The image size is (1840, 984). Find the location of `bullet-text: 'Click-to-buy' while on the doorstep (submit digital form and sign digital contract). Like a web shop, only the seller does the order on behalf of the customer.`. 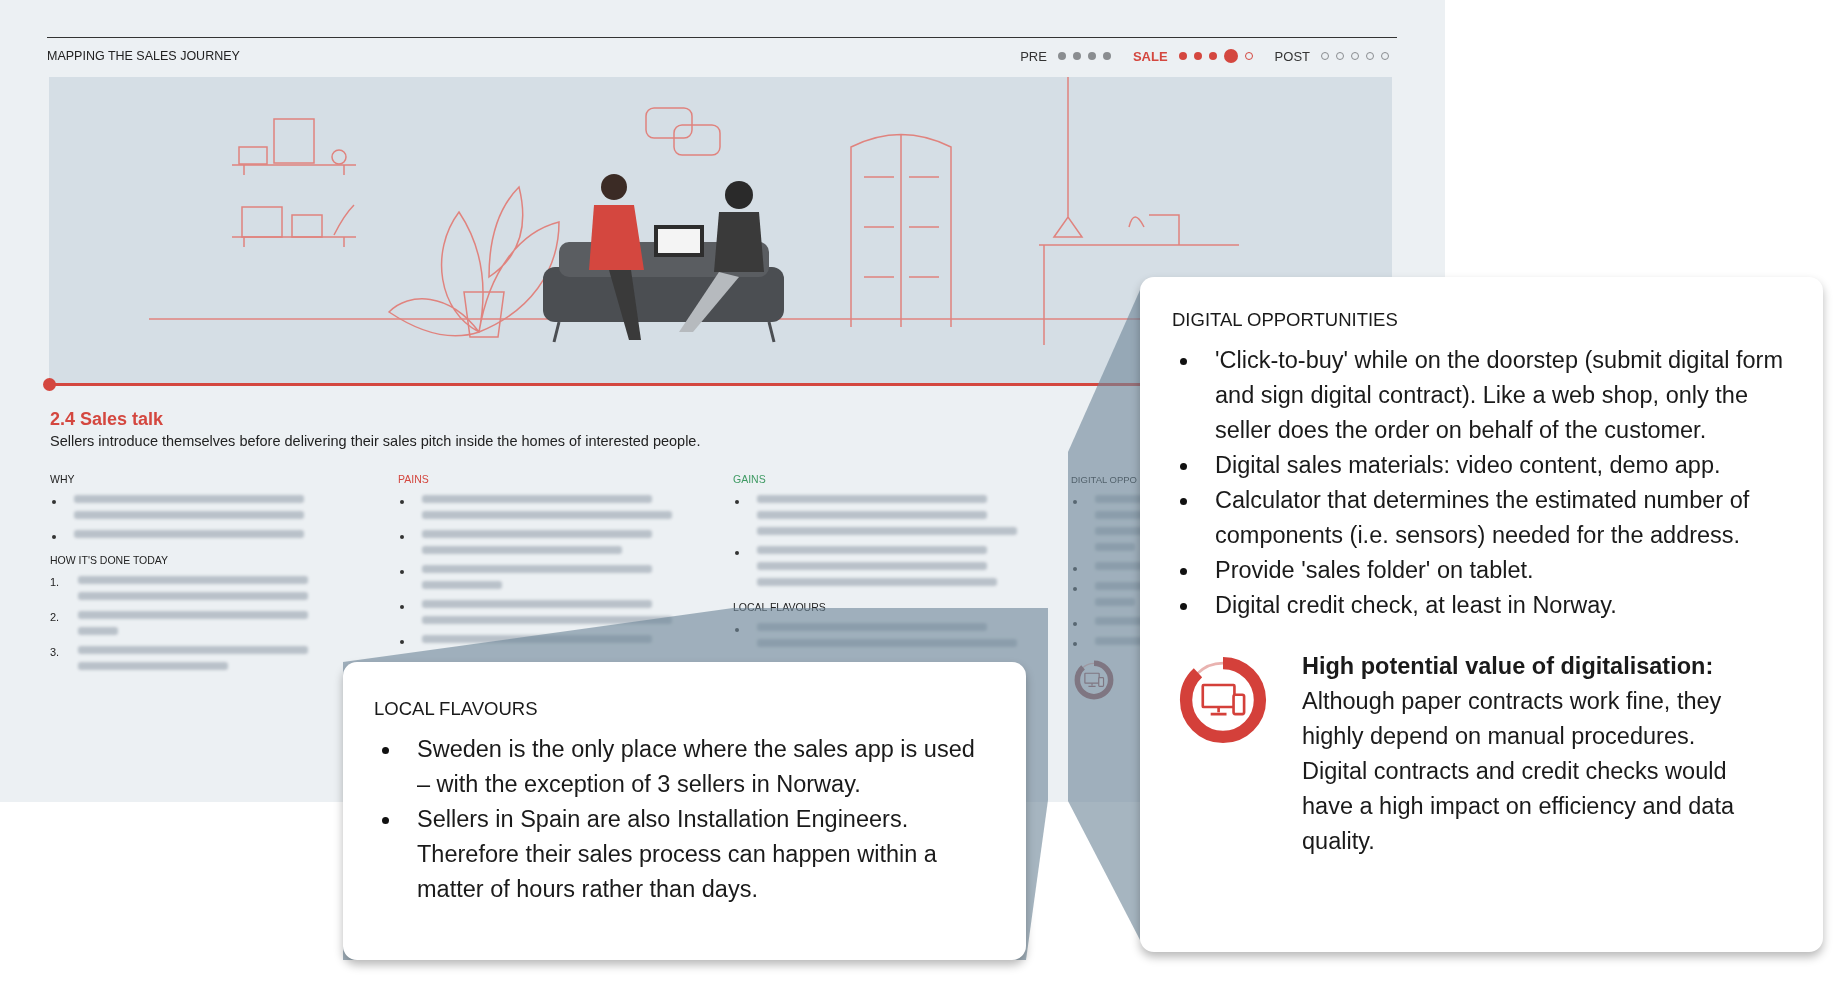

bullet-text: 'Click-to-buy' while on the doorstep (submit digital form and sign digital contract). Like a web shop, only the seller does the order on behalf of the customer. is located at coordinates (1499, 395).